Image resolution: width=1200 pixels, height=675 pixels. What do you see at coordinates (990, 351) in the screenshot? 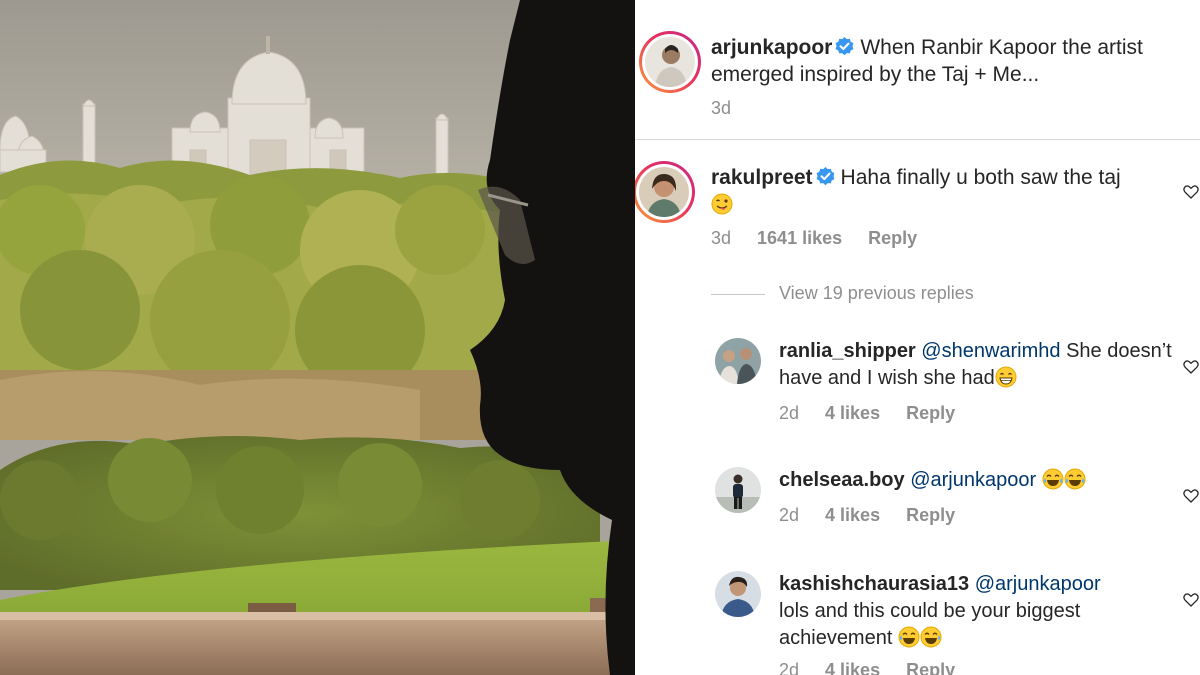
I see `reply-mention: @shenwarimhd` at bounding box center [990, 351].